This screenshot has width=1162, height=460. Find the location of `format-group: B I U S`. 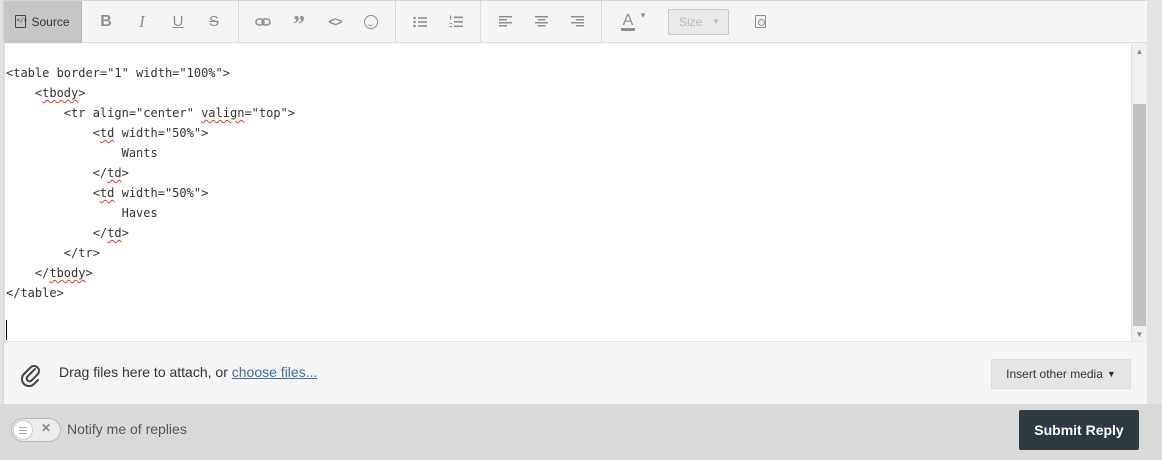

format-group: B I U S is located at coordinates (160, 21).